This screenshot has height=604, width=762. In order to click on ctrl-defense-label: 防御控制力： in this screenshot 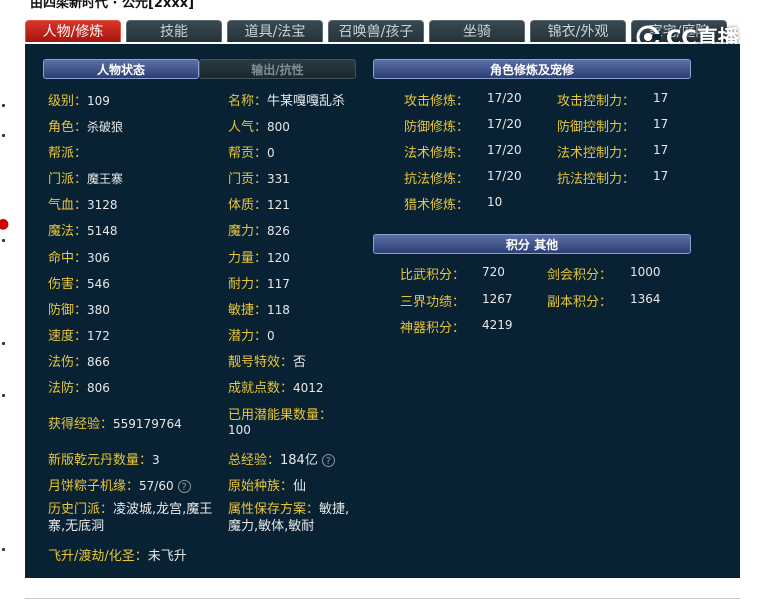, I will do `click(596, 127)`.